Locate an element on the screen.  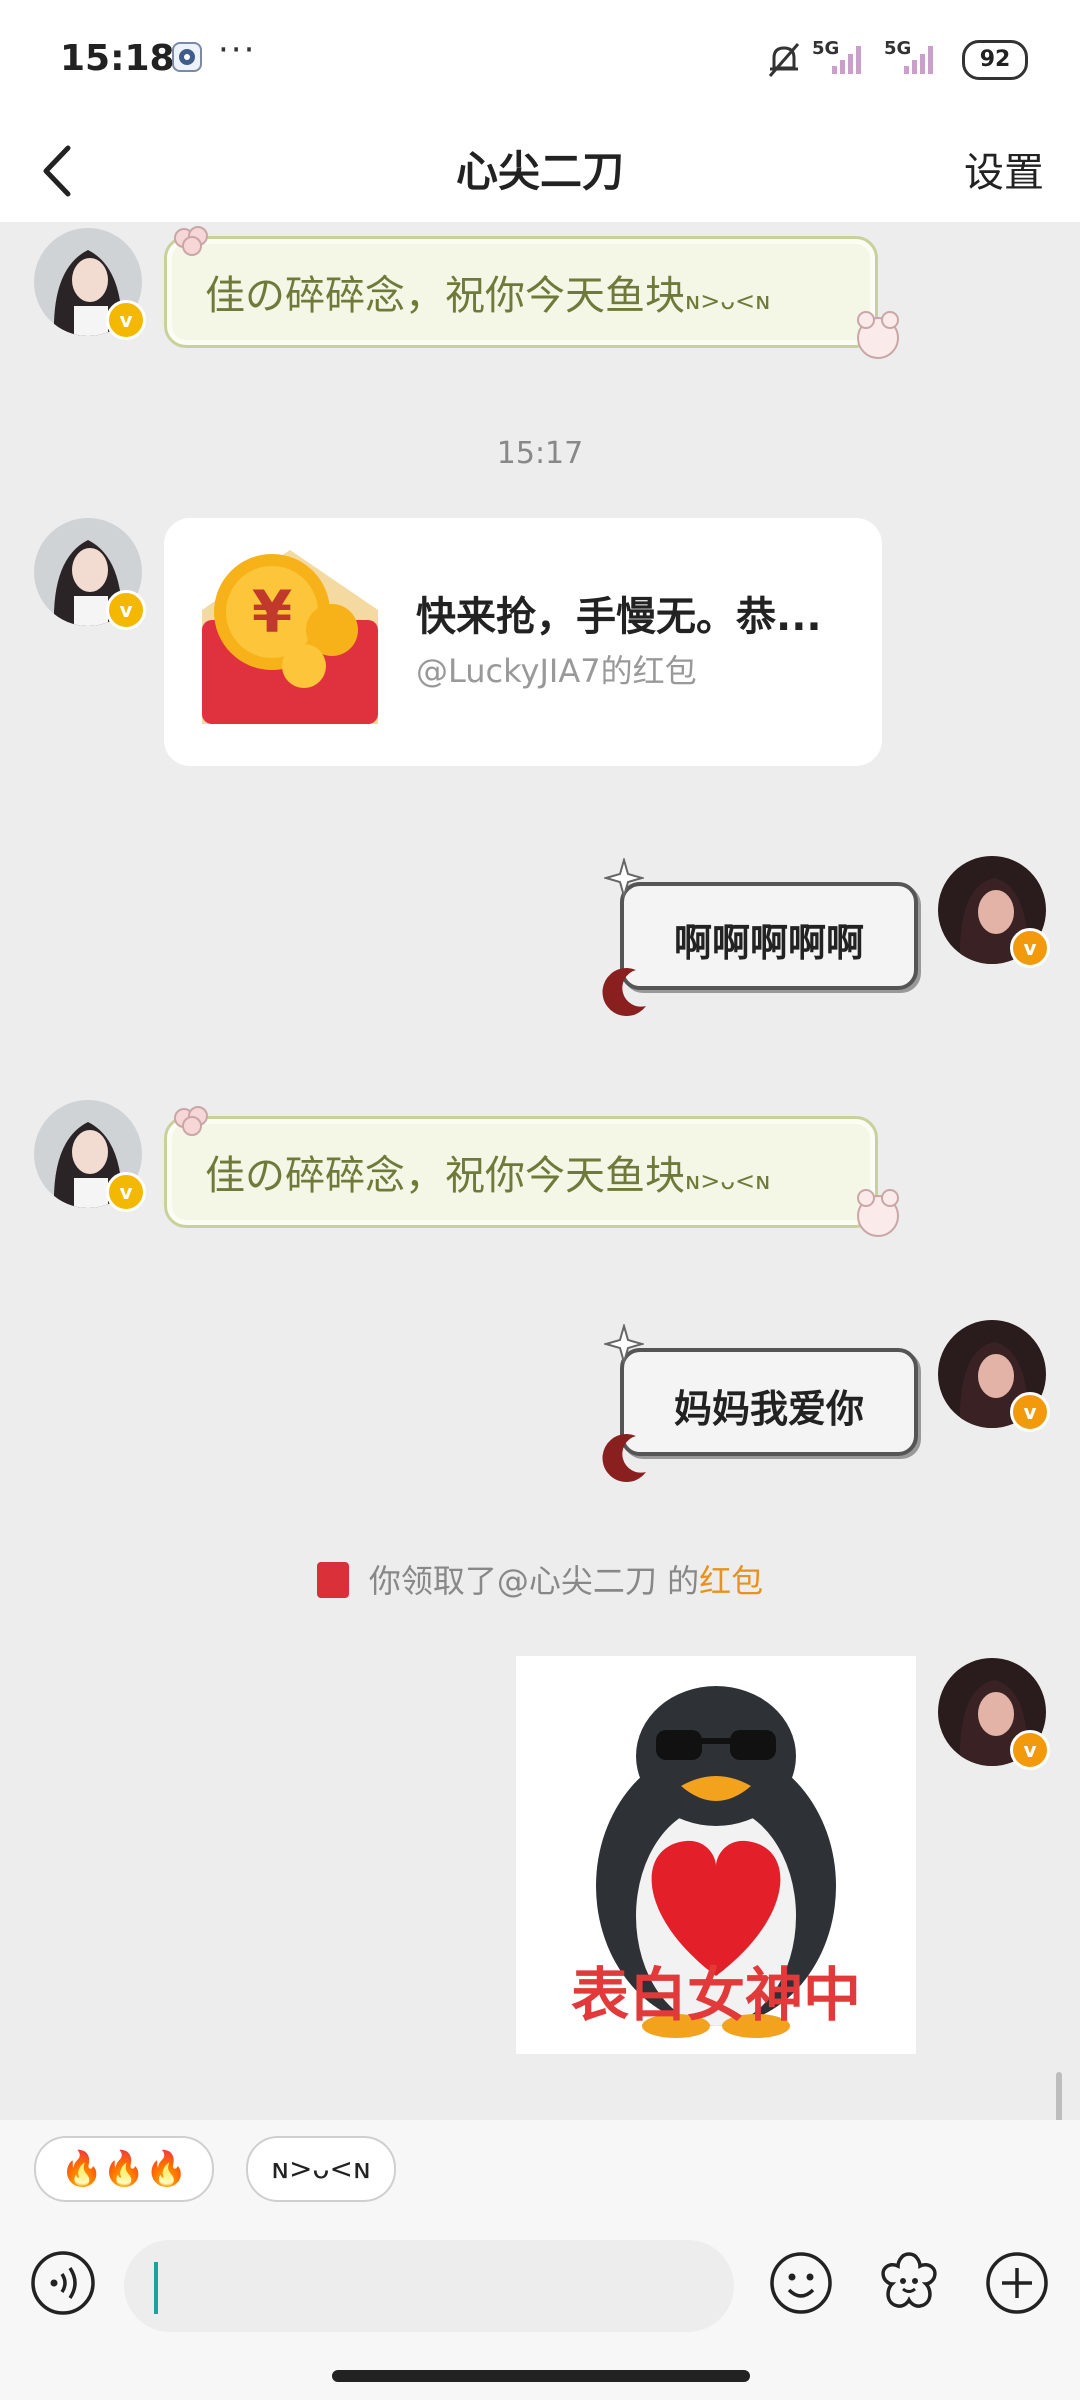
red-packet-card: ¥ 快来抢，手慢无。恭... @LuckyJIA7的红包 is located at coordinates (523, 642).